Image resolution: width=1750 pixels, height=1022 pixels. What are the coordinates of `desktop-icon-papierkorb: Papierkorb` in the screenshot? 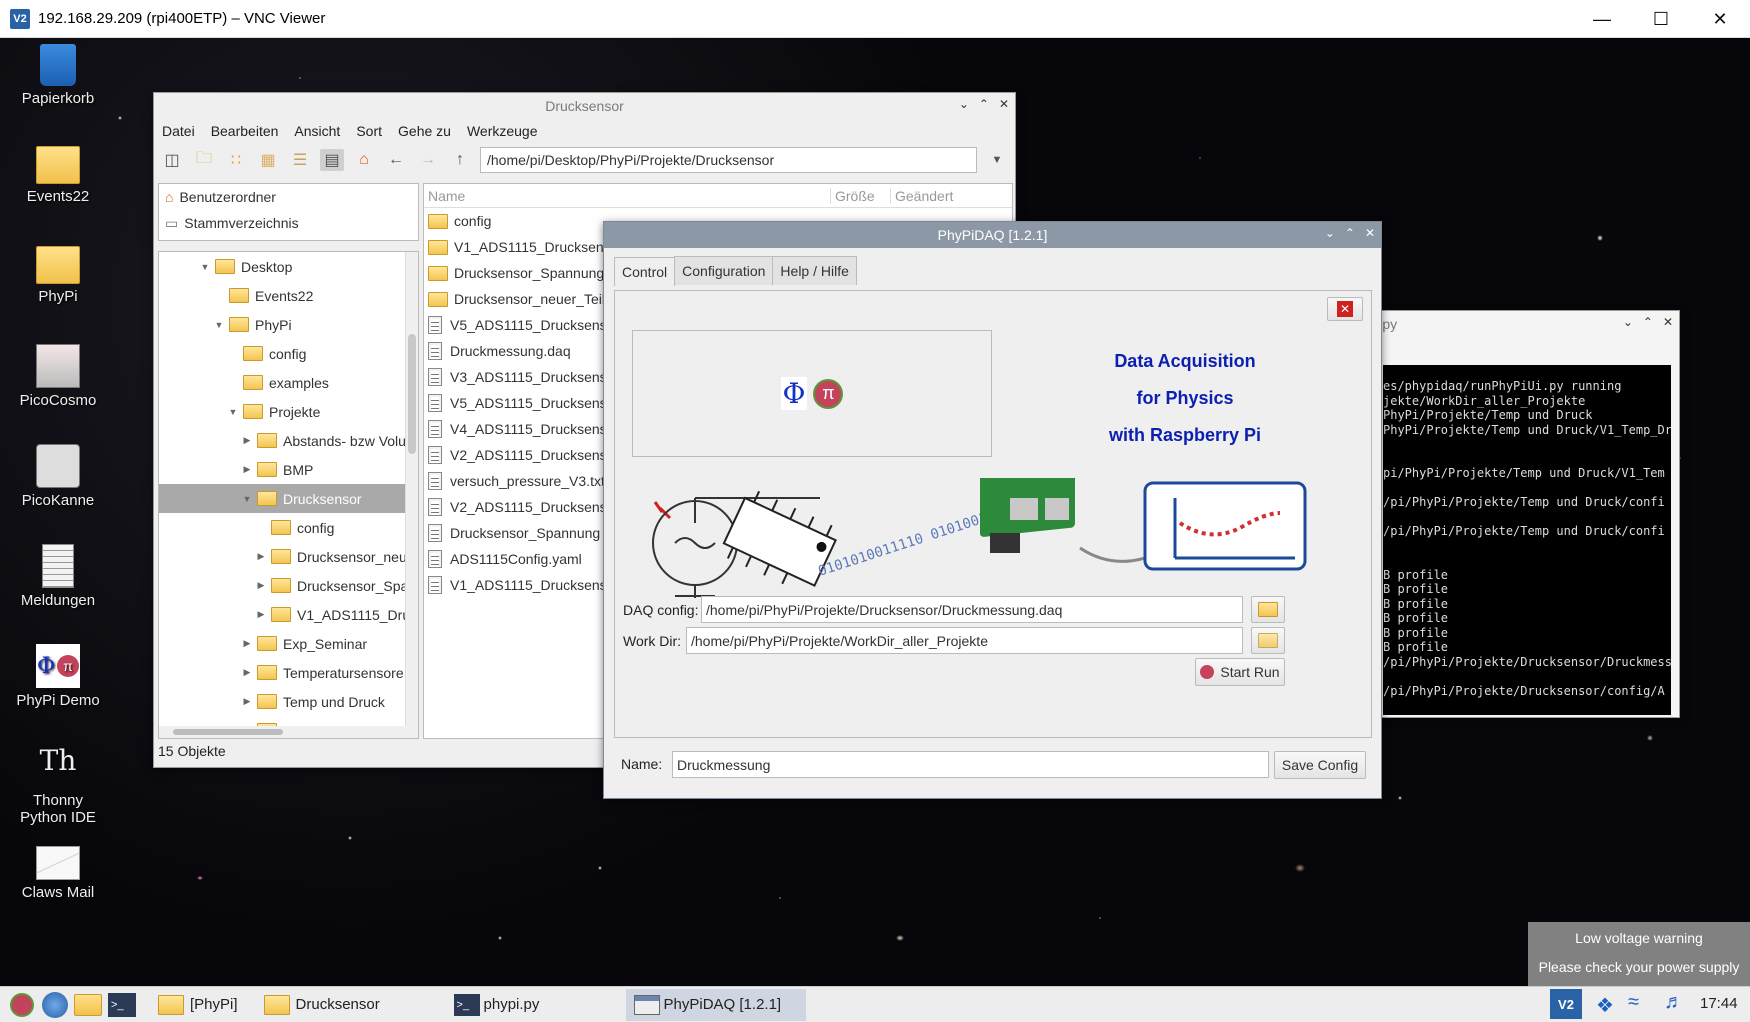 It's located at (58, 75).